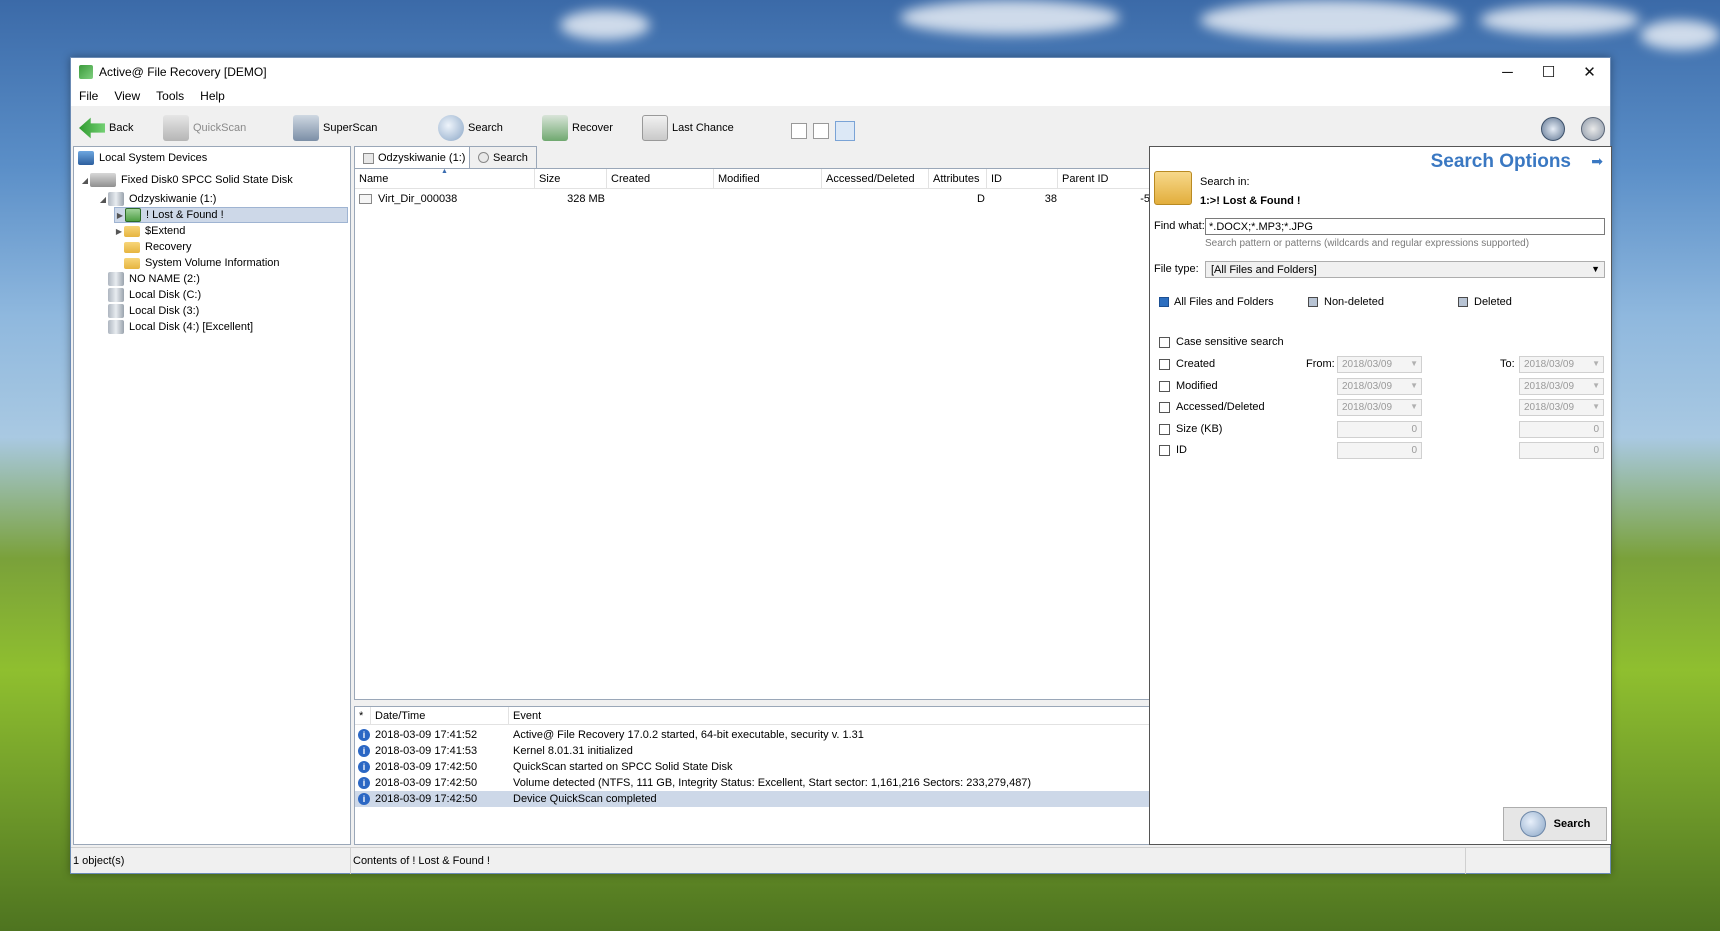 The width and height of the screenshot is (1720, 931). I want to click on computer-icon, so click(86, 158).